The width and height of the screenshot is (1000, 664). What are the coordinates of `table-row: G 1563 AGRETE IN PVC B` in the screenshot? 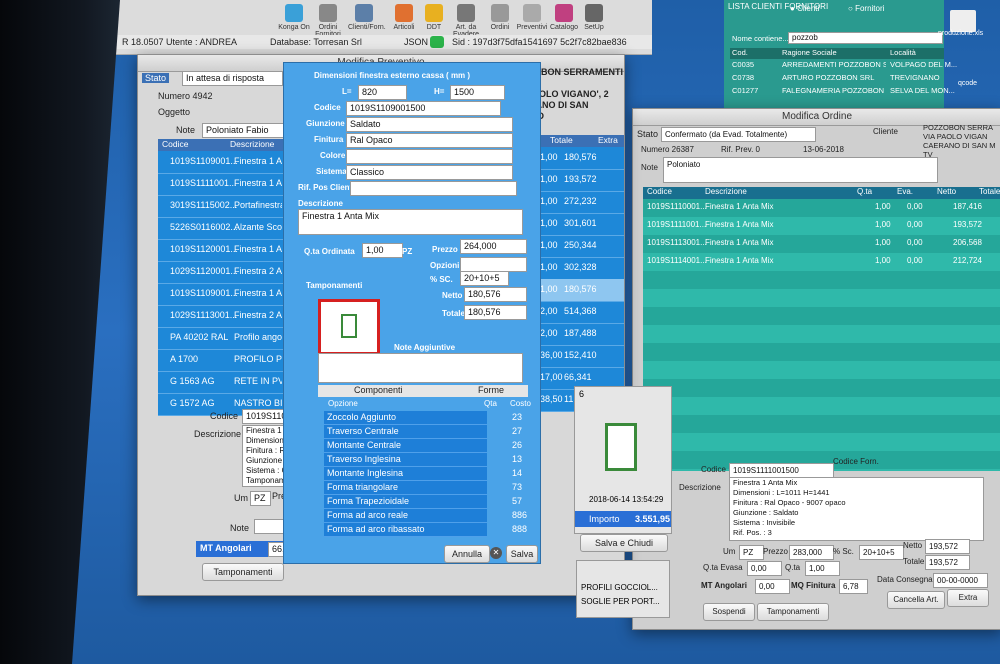 It's located at (221, 382).